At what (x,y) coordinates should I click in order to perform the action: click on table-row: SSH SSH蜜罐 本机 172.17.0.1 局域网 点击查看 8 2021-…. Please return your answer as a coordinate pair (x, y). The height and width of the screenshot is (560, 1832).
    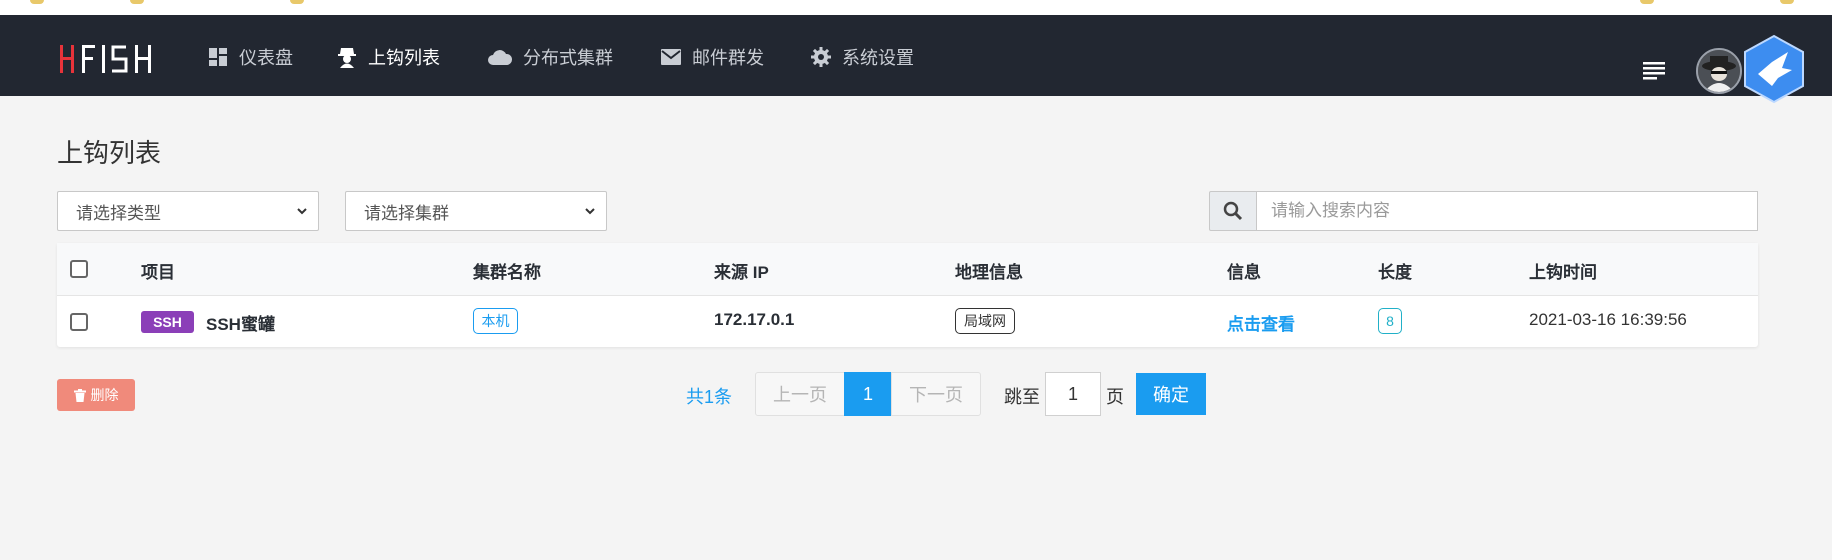
    Looking at the image, I should click on (907, 321).